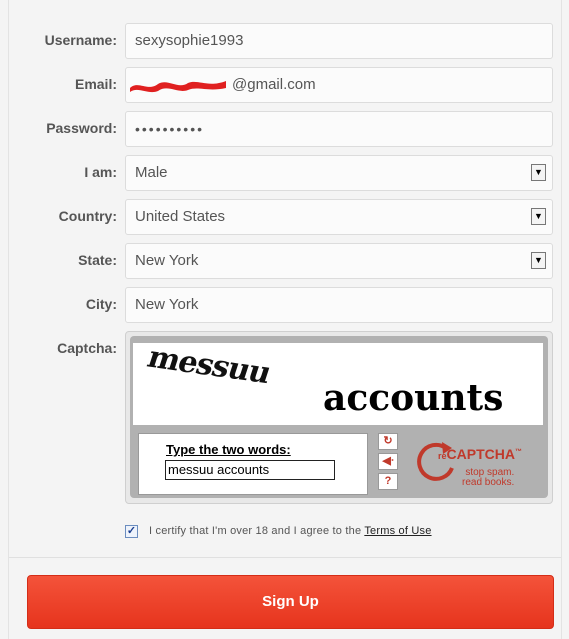 This screenshot has width=569, height=639. Describe the element at coordinates (339, 217) in the screenshot. I see `country-select: United States ▼` at that location.